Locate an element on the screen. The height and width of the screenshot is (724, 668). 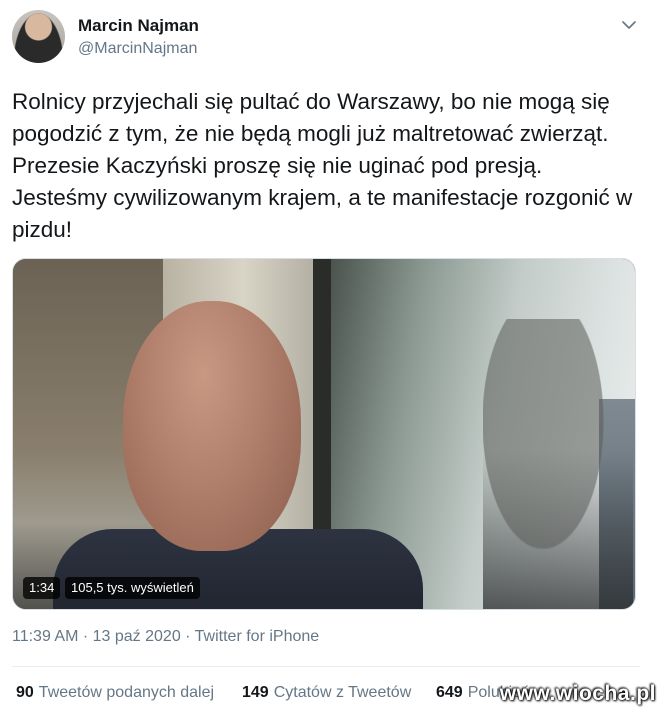
tweet-time: 11:39 AM is located at coordinates (45, 636).